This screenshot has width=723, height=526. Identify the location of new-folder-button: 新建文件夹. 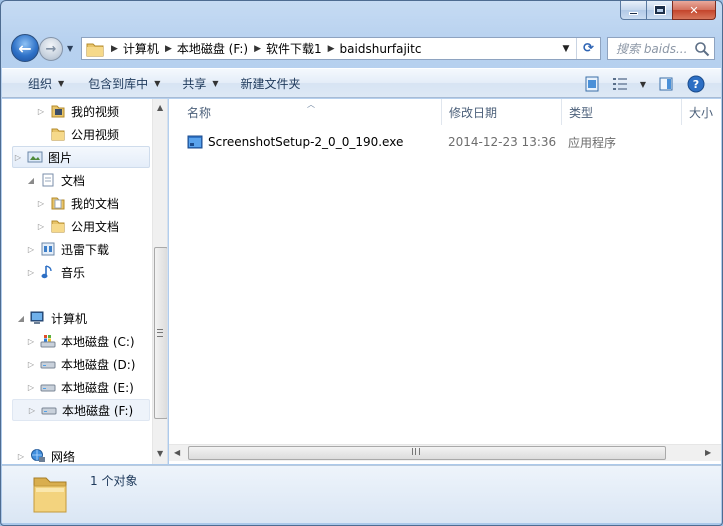
(271, 83).